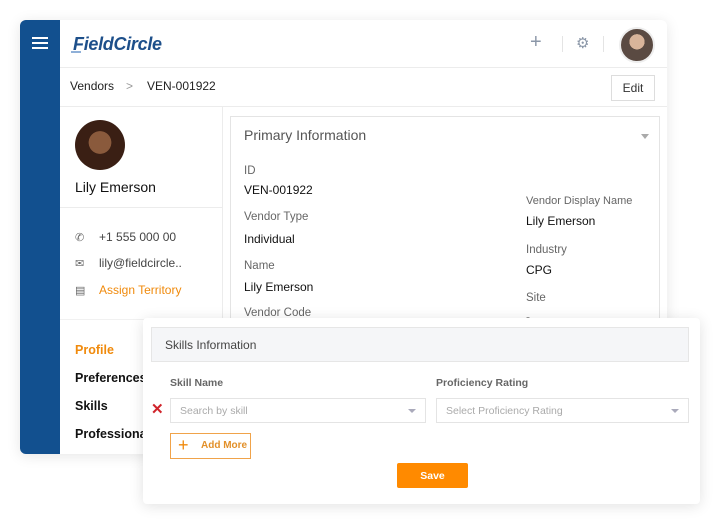  Describe the element at coordinates (363, 44) in the screenshot. I see `top-bar: FieldCircle + ⚙` at that location.